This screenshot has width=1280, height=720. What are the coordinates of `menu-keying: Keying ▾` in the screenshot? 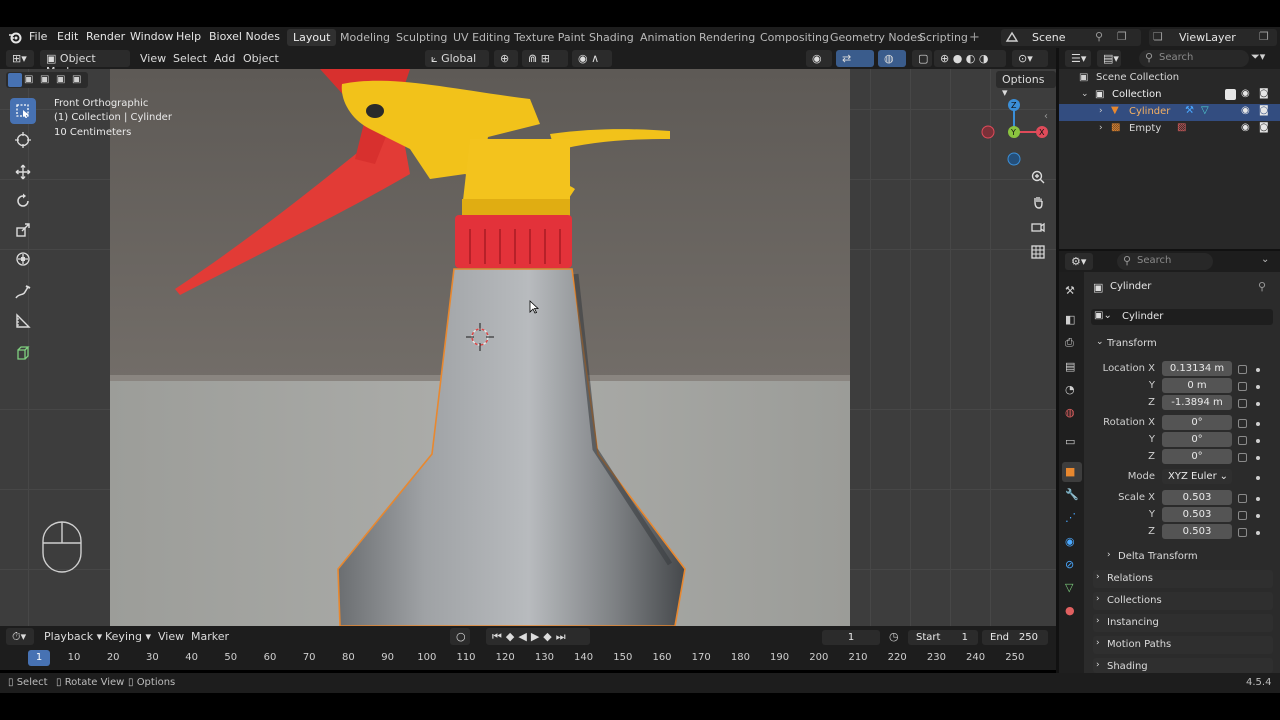 It's located at (128, 636).